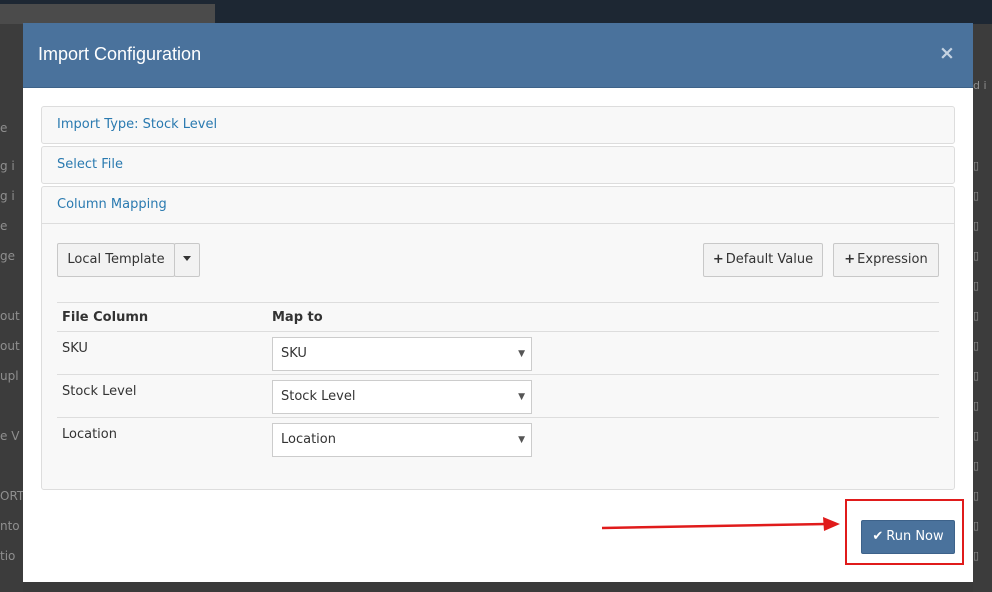  Describe the element at coordinates (9, 376) in the screenshot. I see `background-text: upl` at that location.